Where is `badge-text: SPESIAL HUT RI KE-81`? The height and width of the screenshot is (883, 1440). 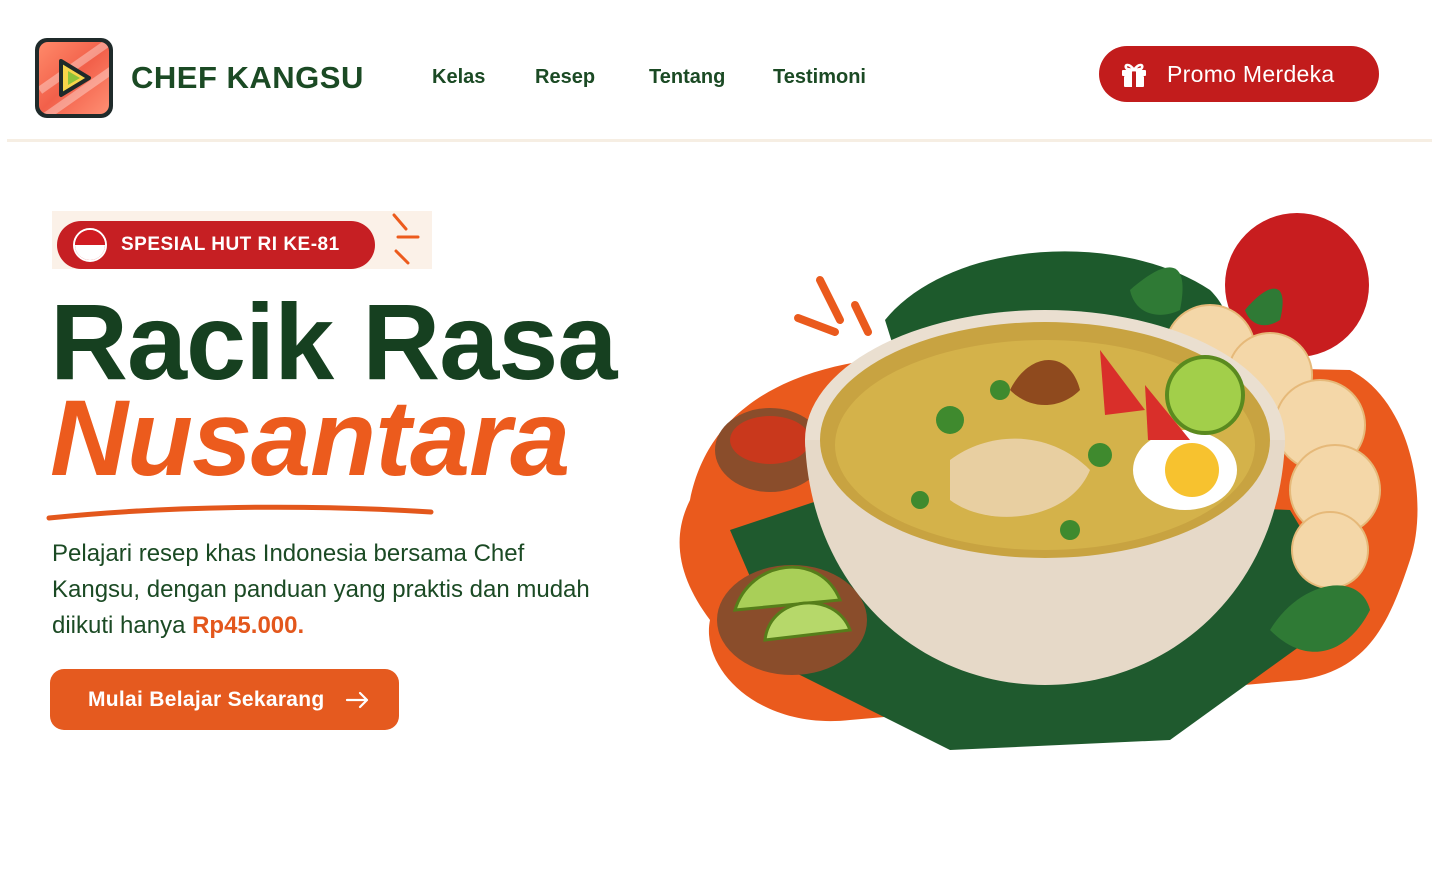 badge-text: SPESIAL HUT RI KE-81 is located at coordinates (230, 244).